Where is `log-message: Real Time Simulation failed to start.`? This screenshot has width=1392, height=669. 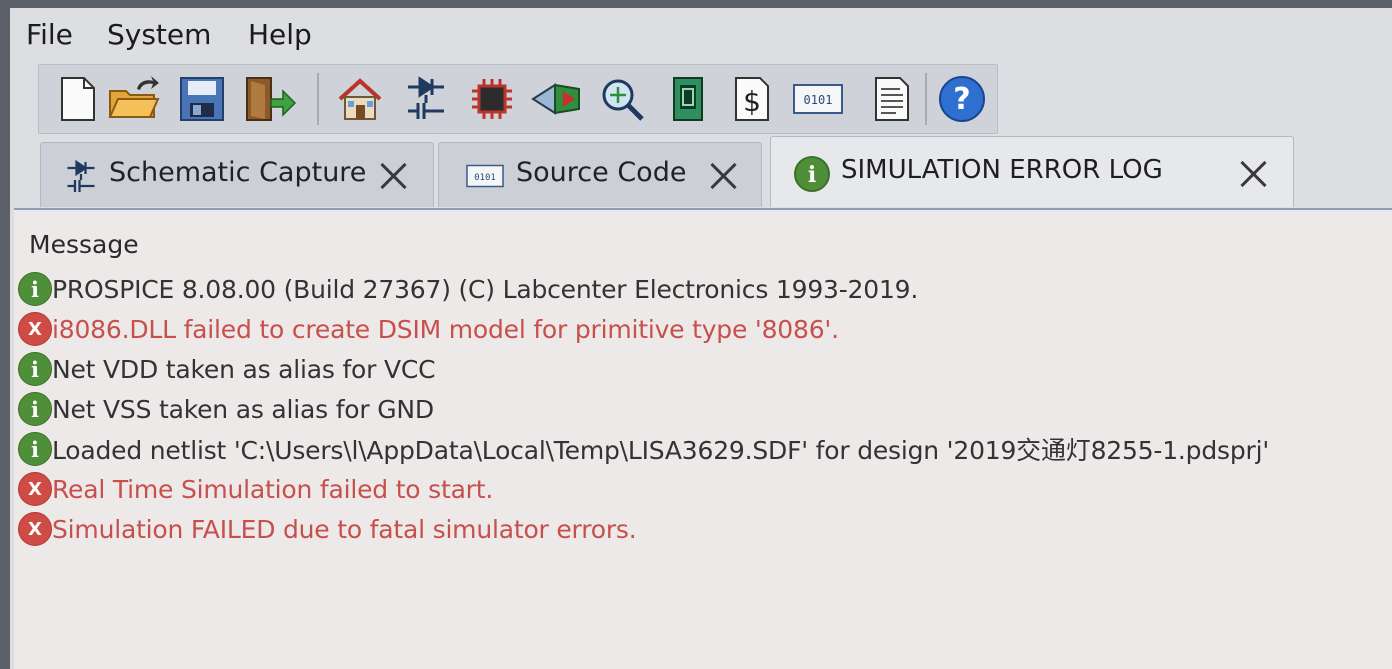
log-message: Real Time Simulation failed to start. is located at coordinates (273, 489).